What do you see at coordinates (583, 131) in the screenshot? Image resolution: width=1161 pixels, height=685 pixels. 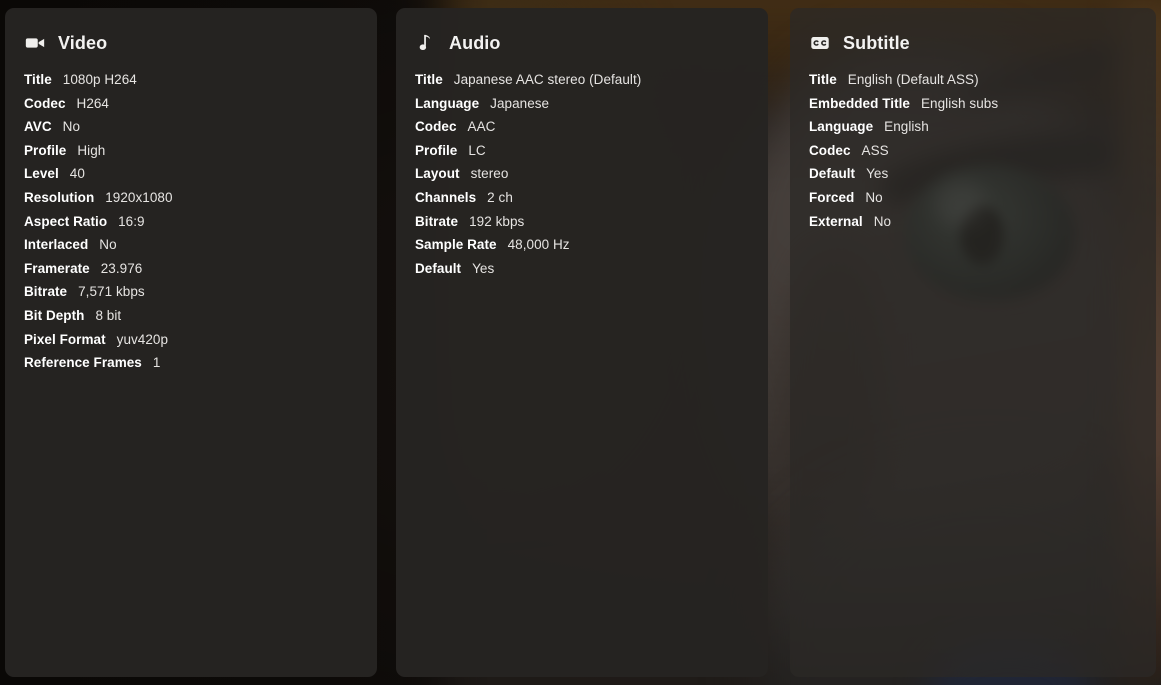 I see `info-row: Codec AAC` at bounding box center [583, 131].